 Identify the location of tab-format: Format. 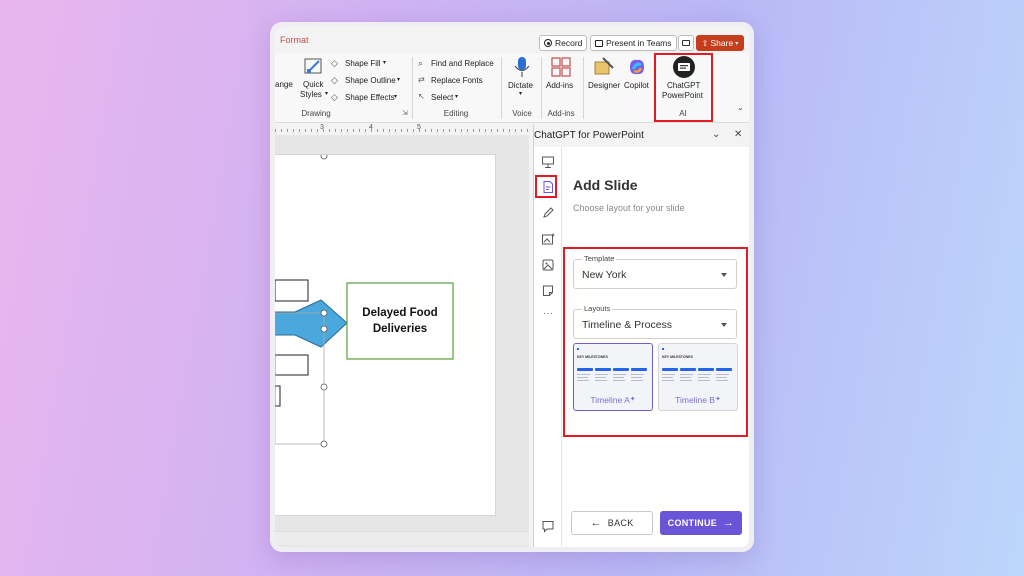
(294, 40).